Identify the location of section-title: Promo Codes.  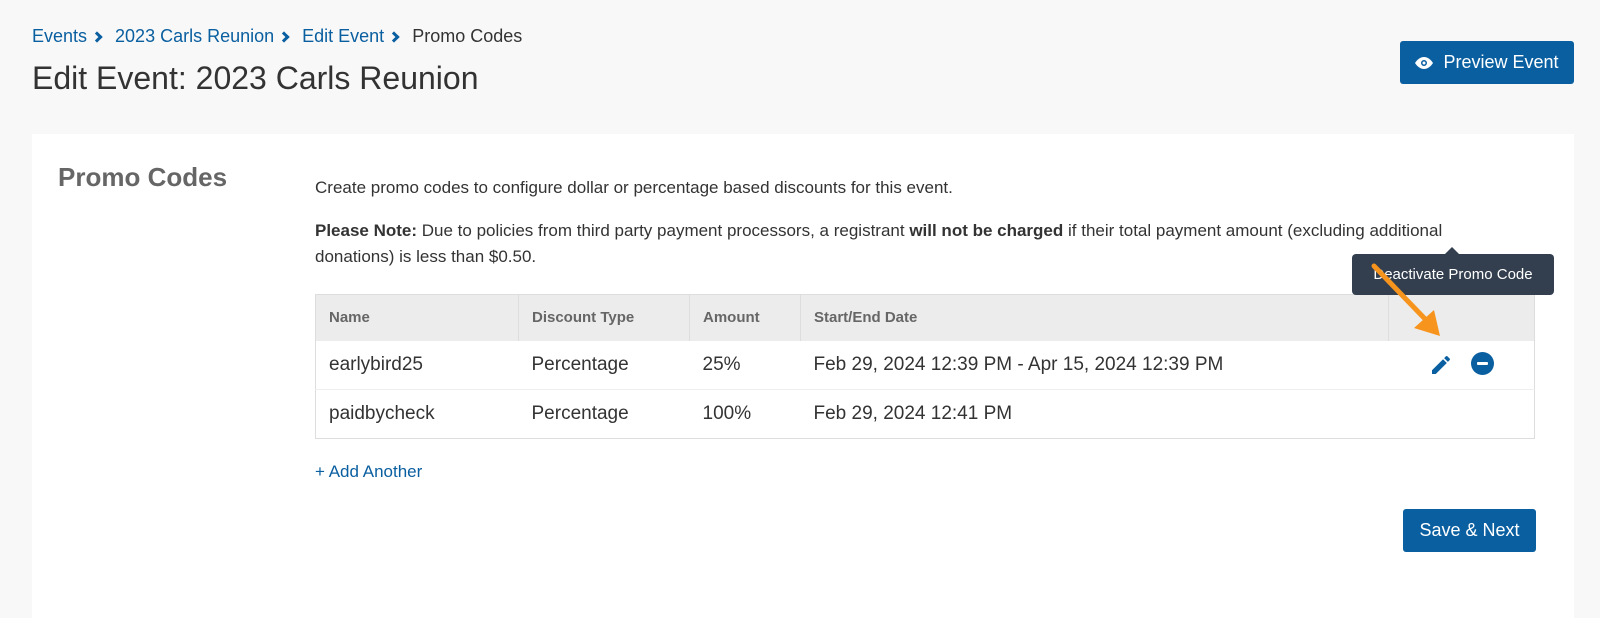
(143, 177).